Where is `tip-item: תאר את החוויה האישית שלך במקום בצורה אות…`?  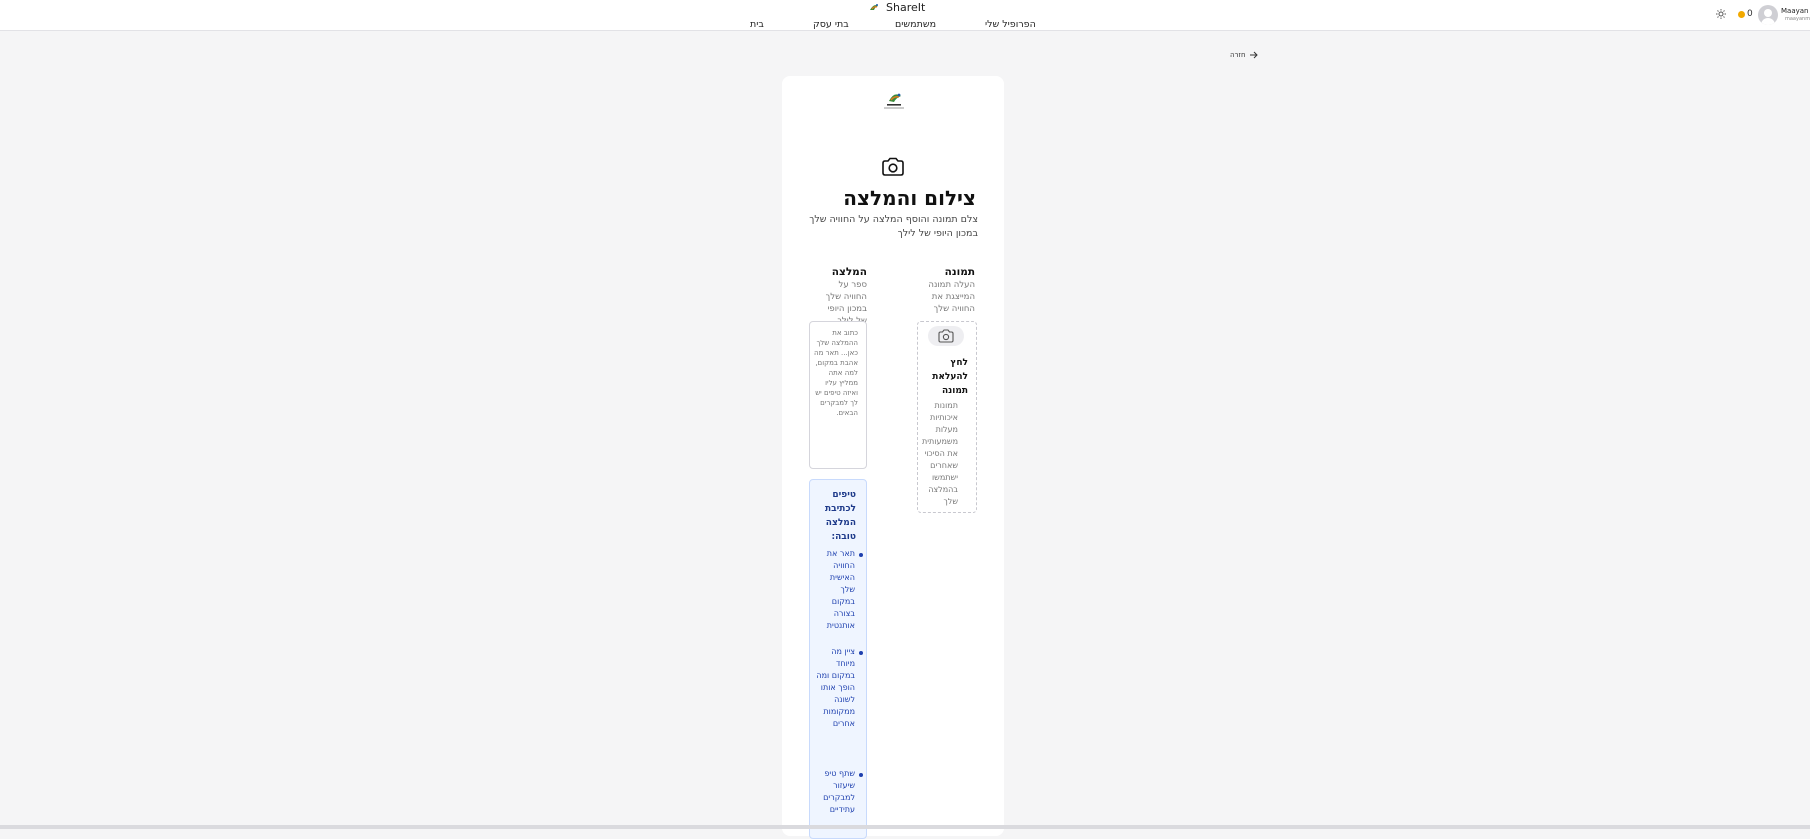
tip-item: תאר את החוויה האישית שלך במקום בצורה אות… is located at coordinates (840, 589).